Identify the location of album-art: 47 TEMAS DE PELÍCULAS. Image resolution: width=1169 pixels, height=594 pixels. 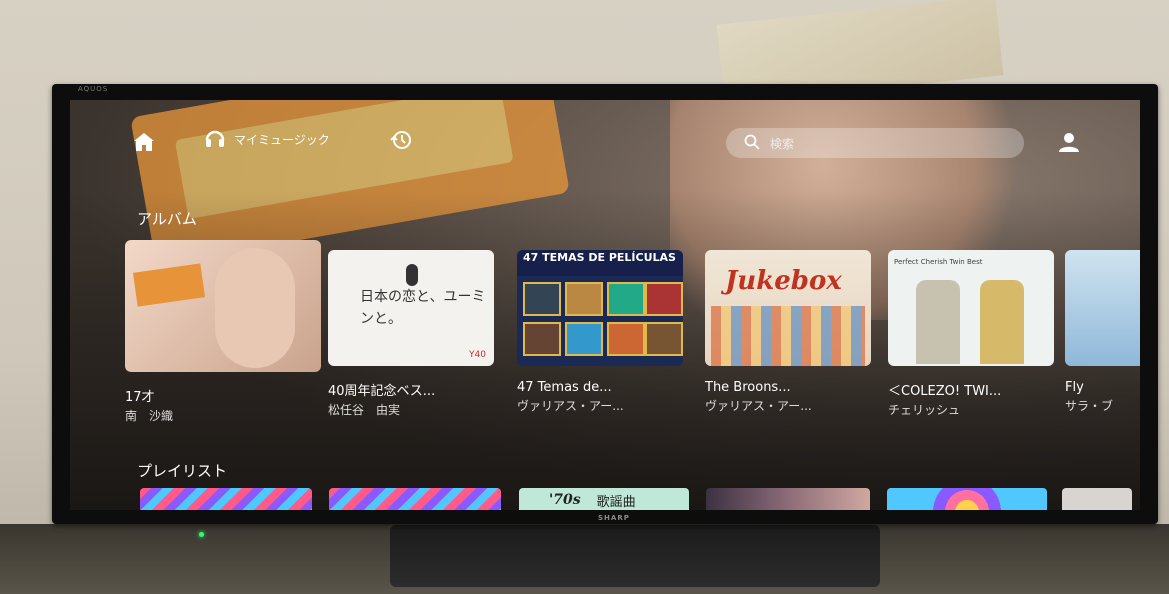
(600, 308).